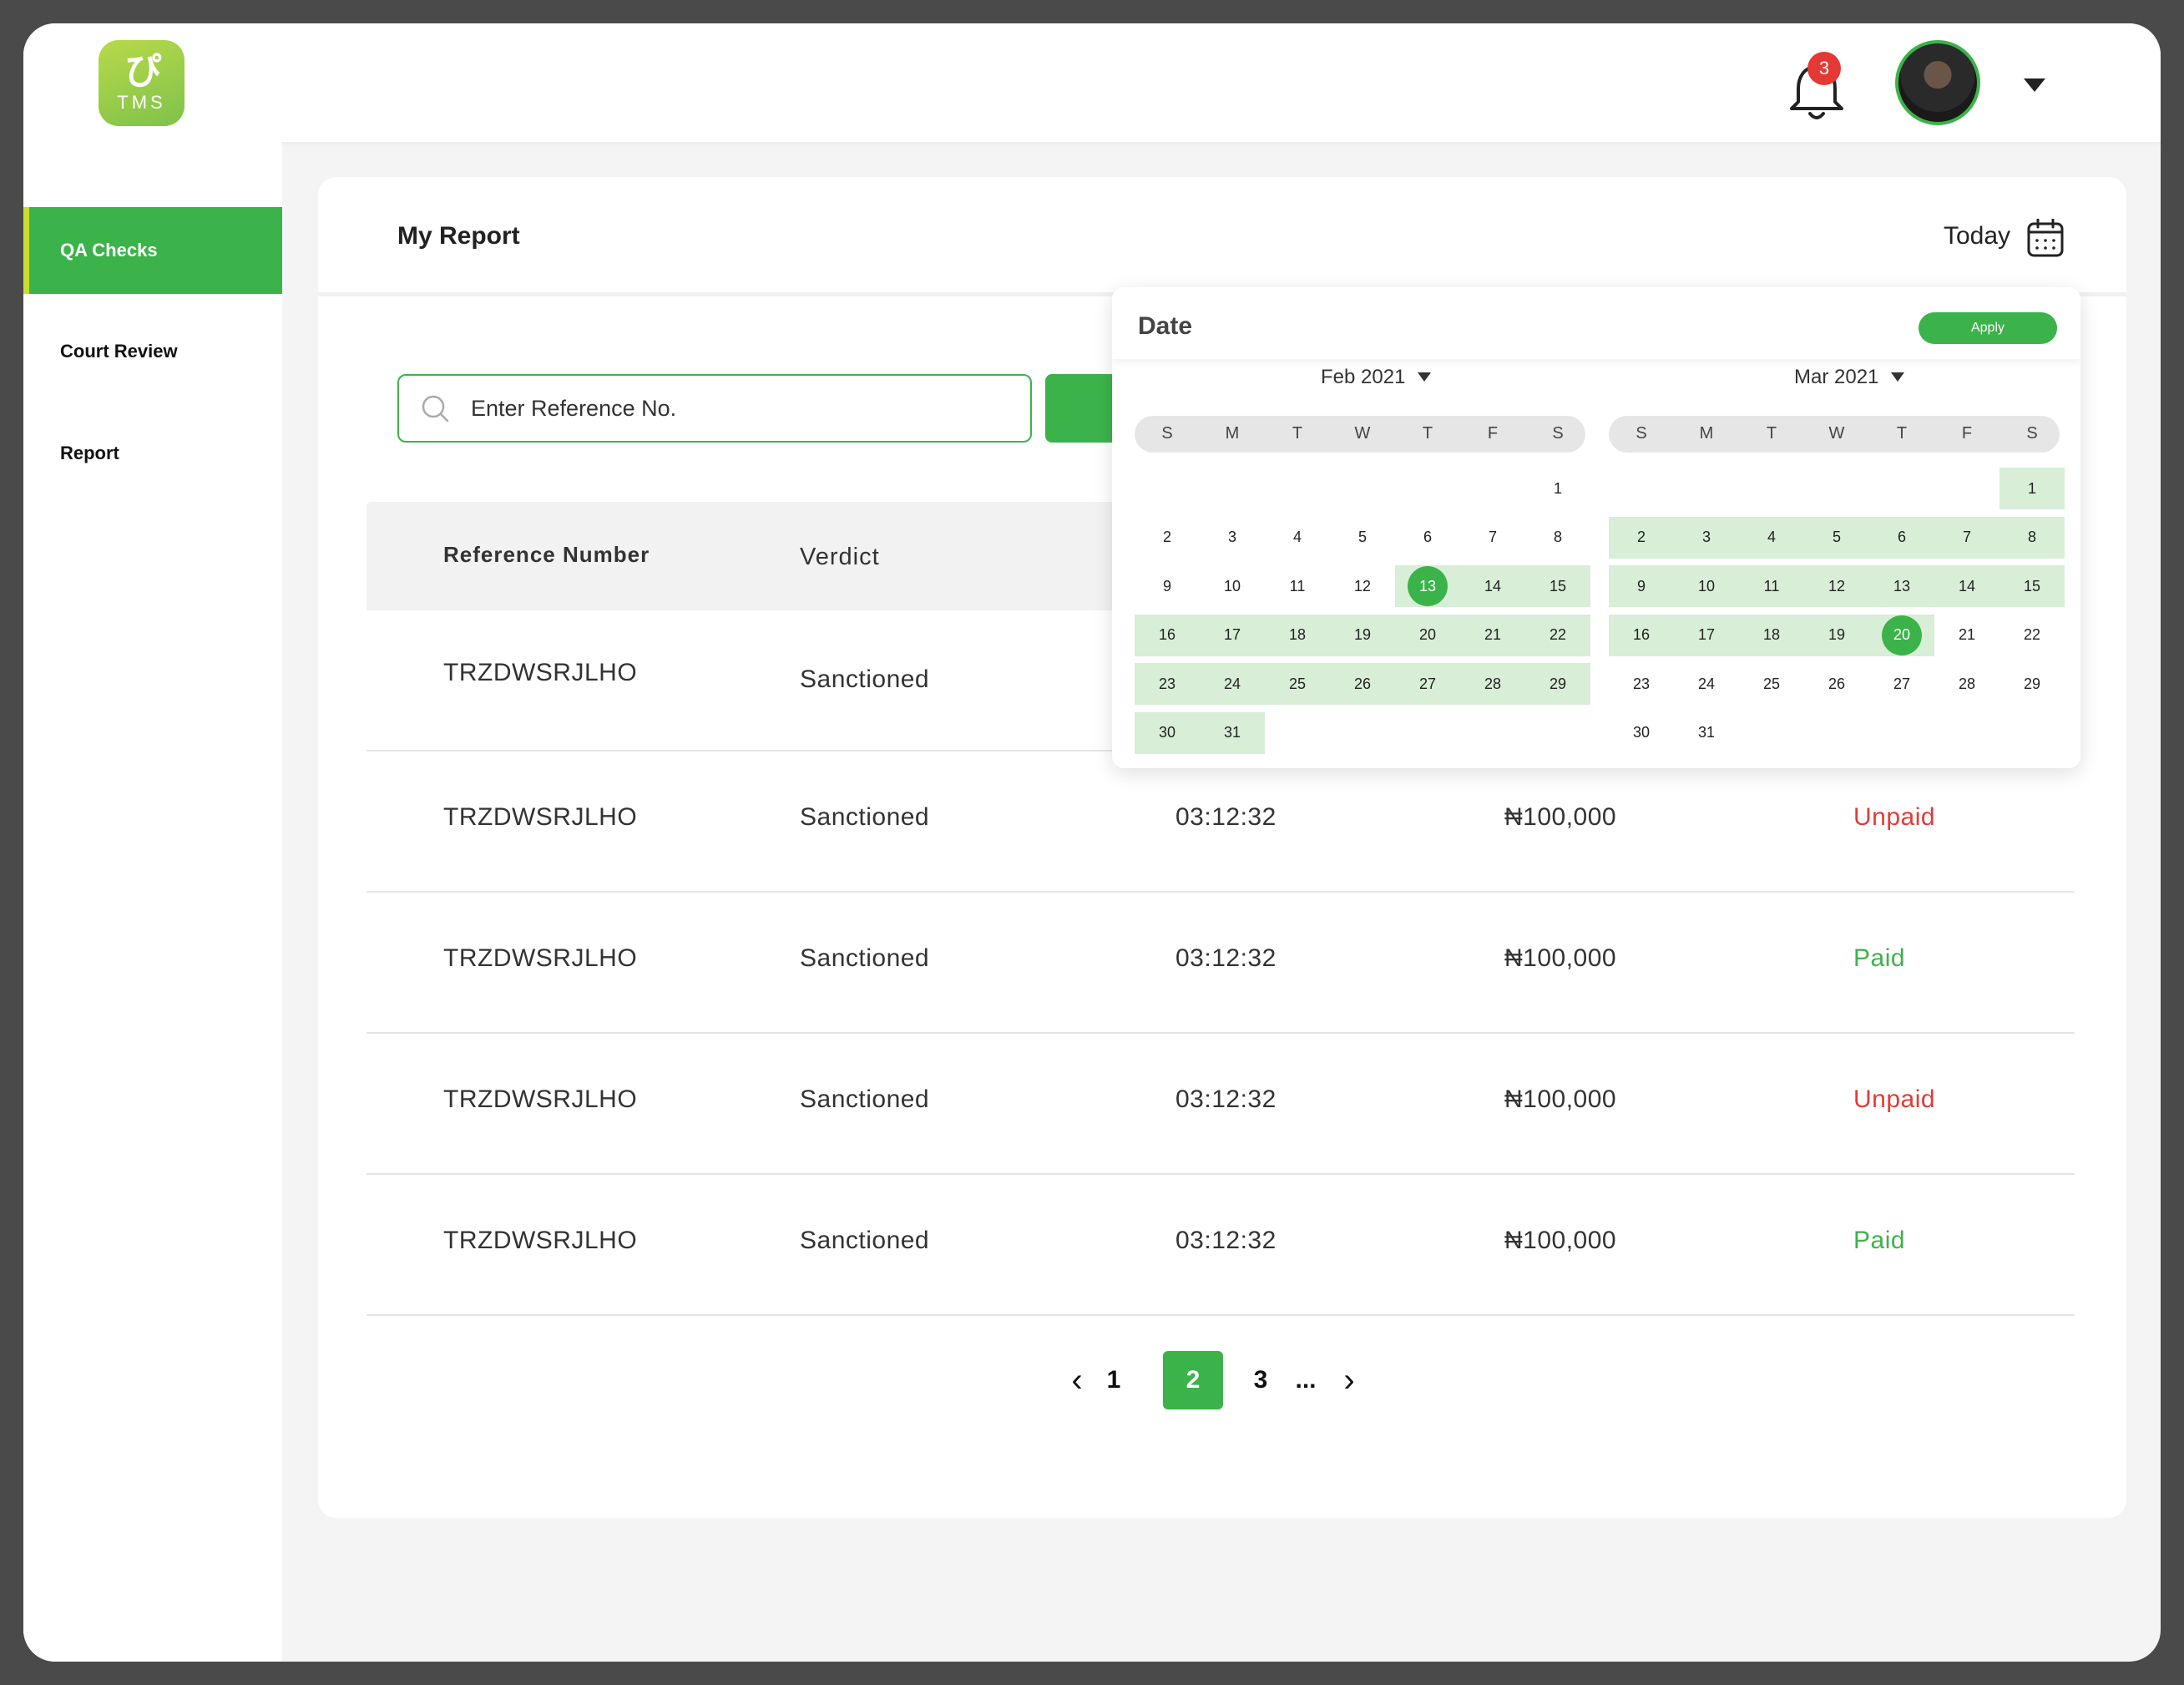 The image size is (2184, 1685). Describe the element at coordinates (1193, 1380) in the screenshot. I see `page-button-2: 2` at that location.